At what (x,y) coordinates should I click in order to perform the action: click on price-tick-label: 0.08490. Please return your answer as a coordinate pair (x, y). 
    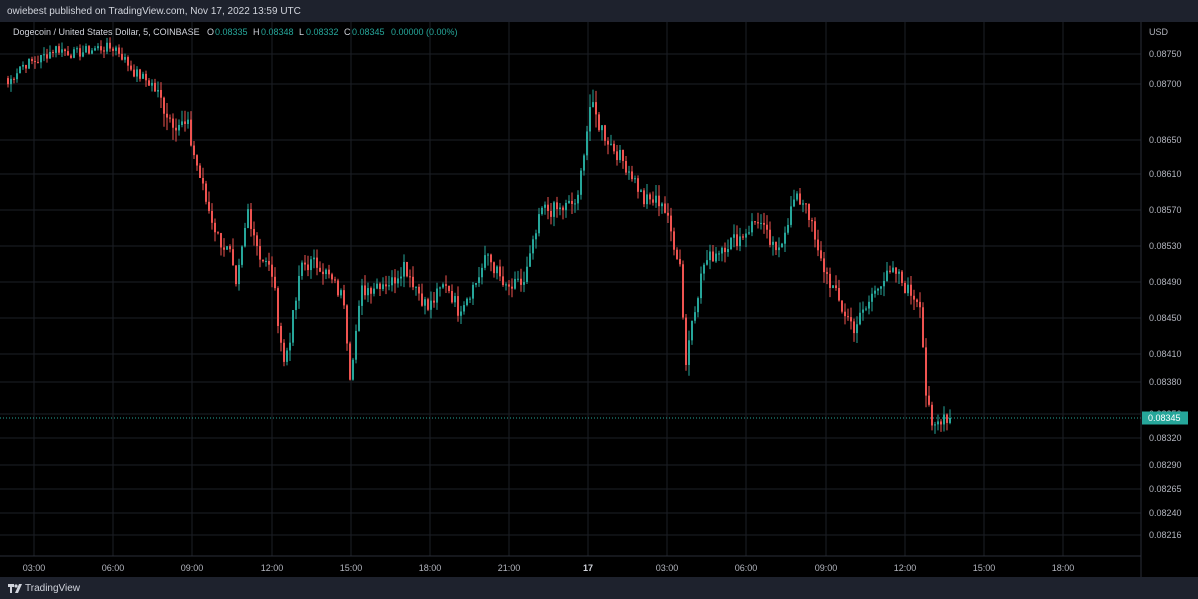
    Looking at the image, I should click on (1165, 282).